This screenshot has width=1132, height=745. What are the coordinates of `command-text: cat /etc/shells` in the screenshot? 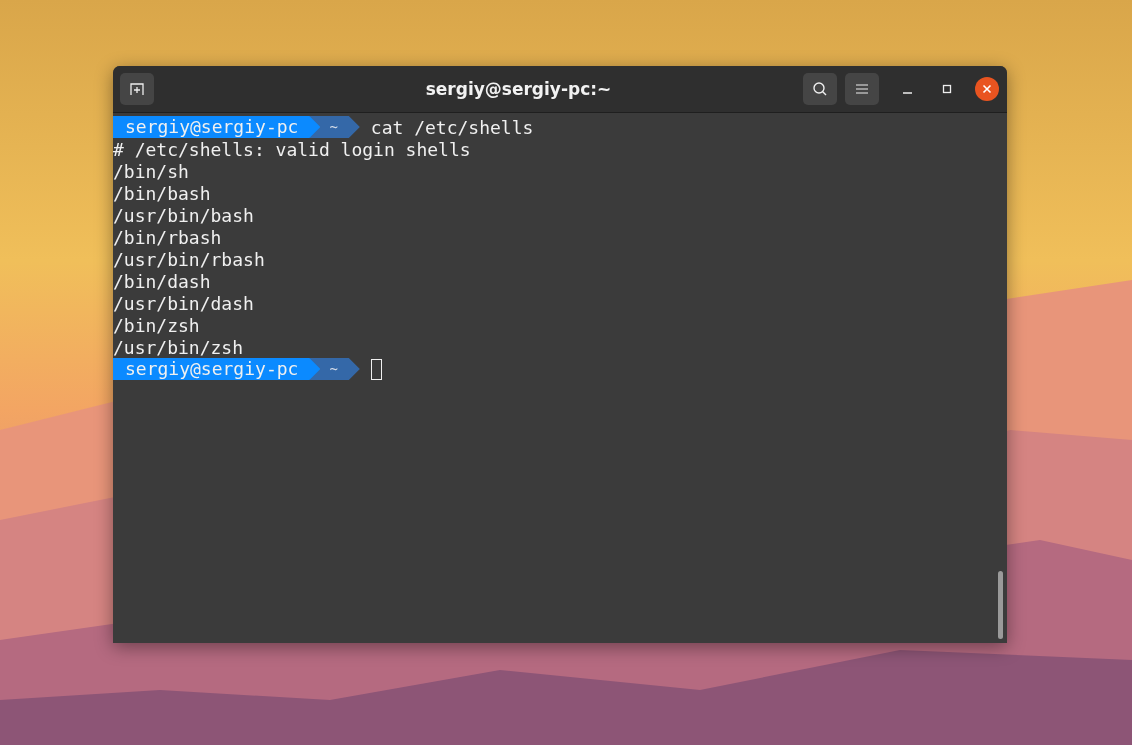 It's located at (452, 127).